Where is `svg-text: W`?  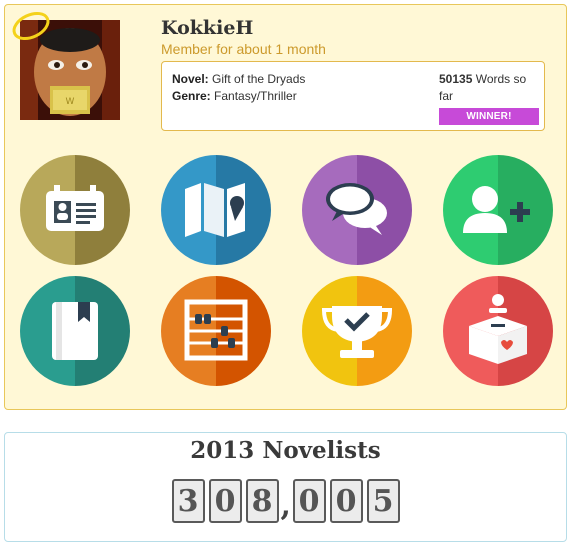 svg-text: W is located at coordinates (70, 102).